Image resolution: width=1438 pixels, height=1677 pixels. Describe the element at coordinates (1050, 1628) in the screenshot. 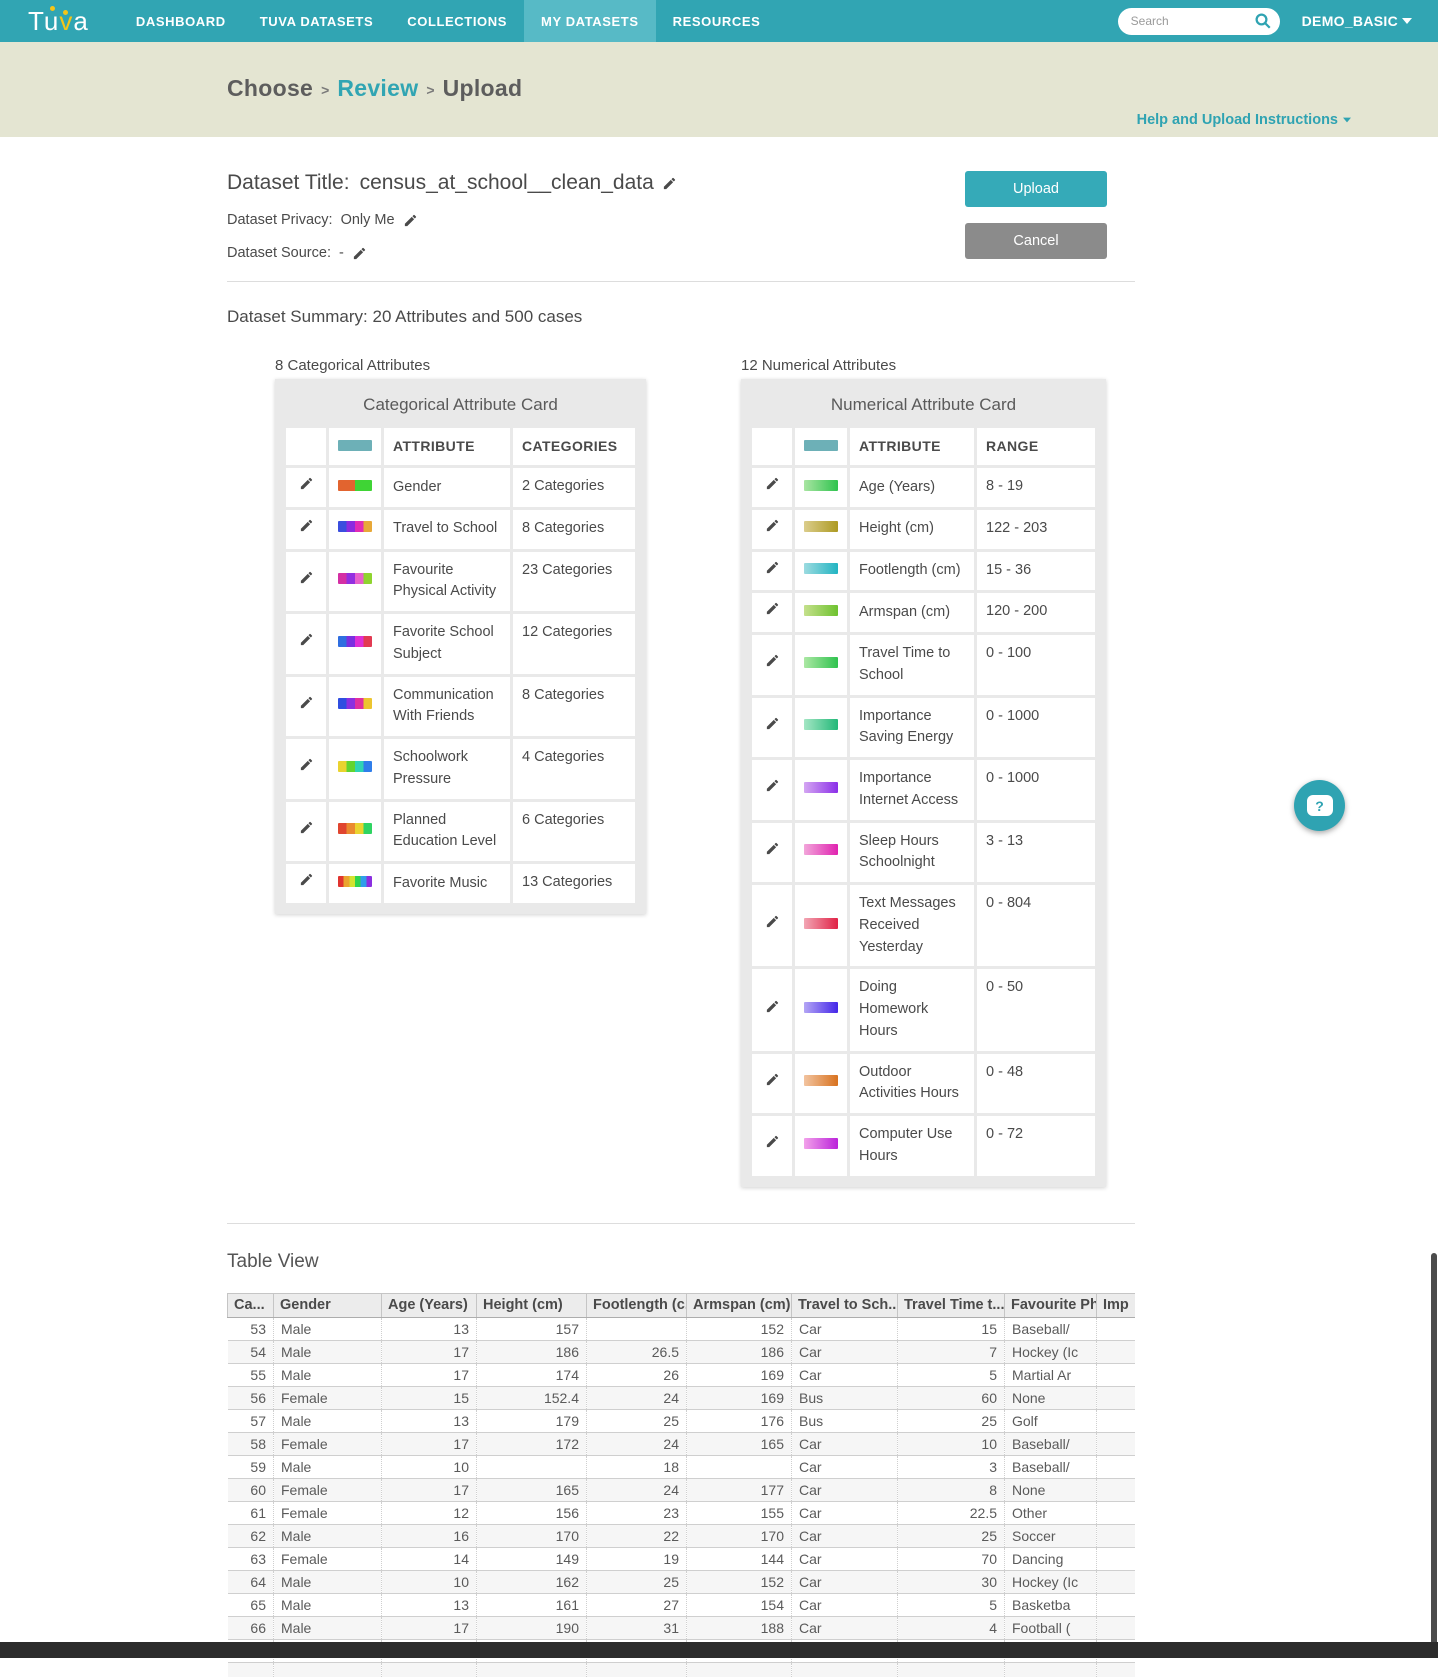

I see `table-cell: Football (` at that location.